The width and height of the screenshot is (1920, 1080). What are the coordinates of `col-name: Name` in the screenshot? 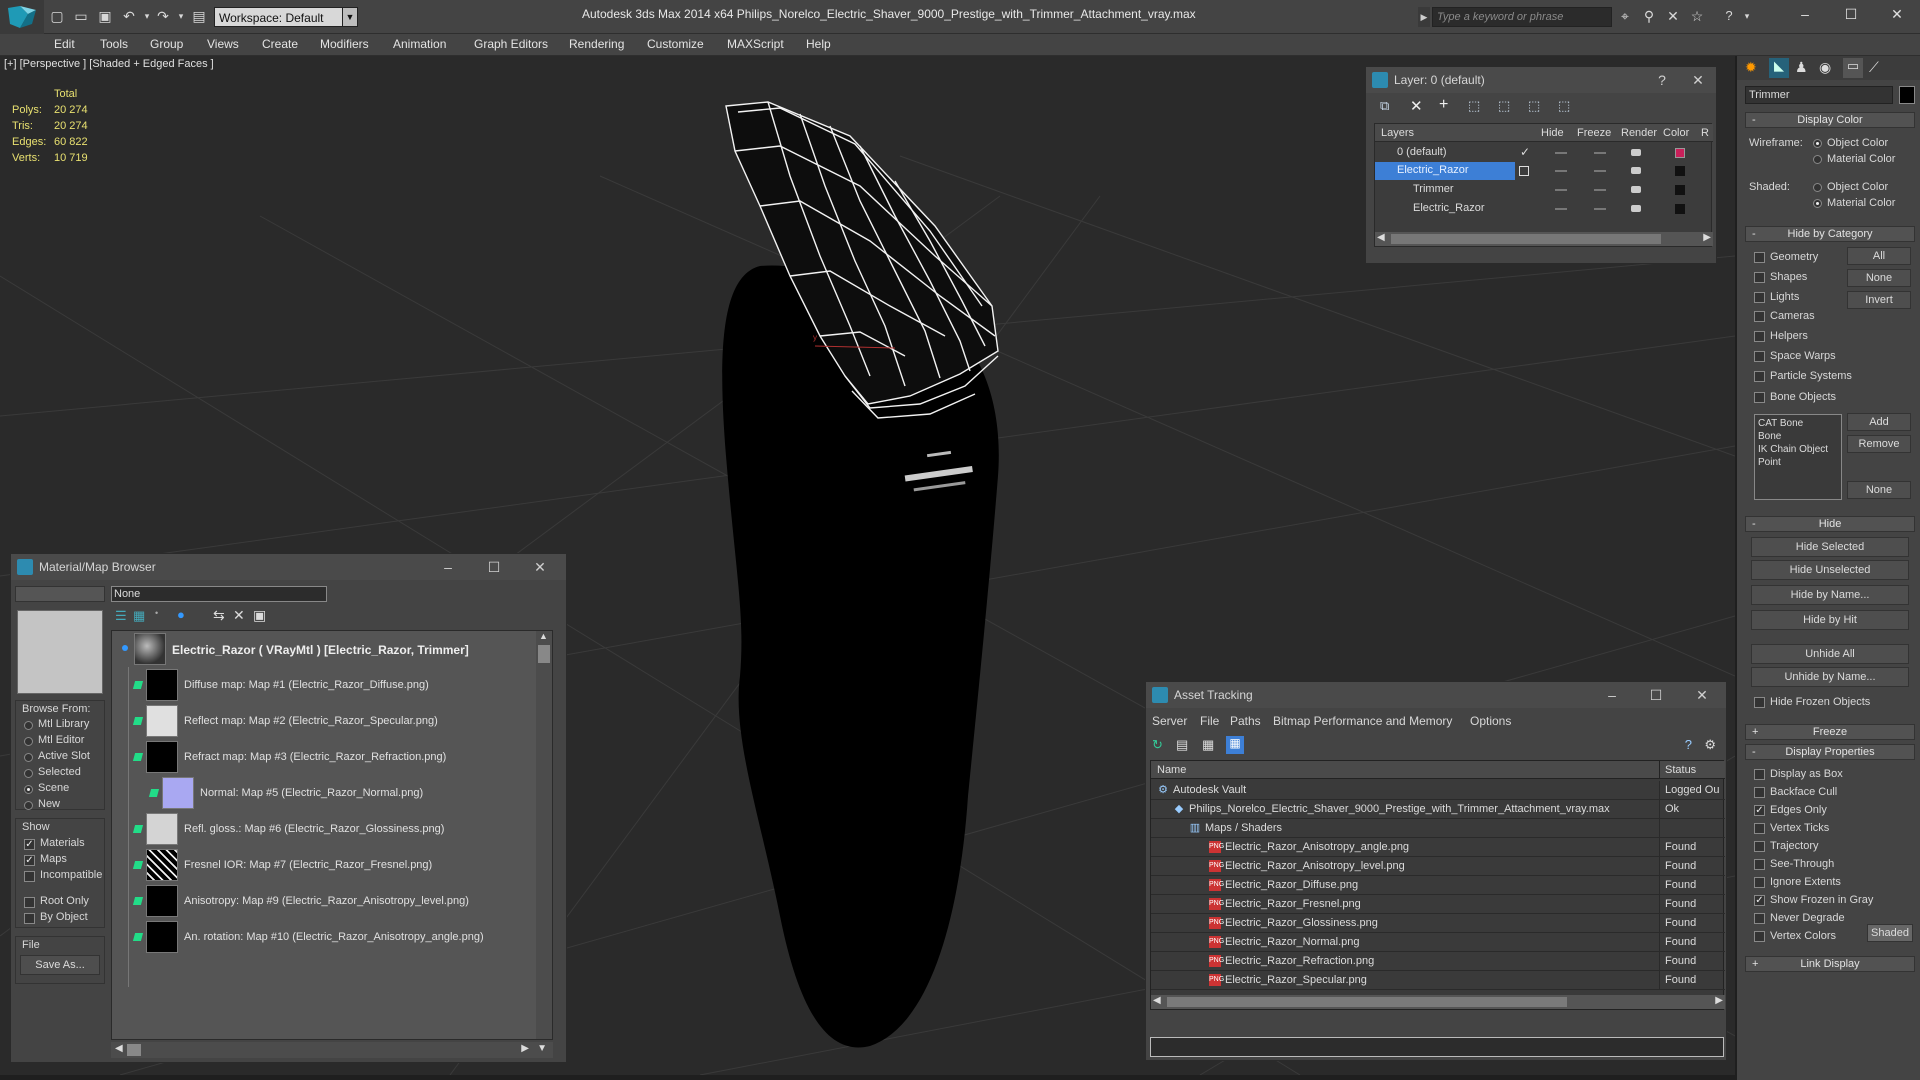 It's located at (1171, 770).